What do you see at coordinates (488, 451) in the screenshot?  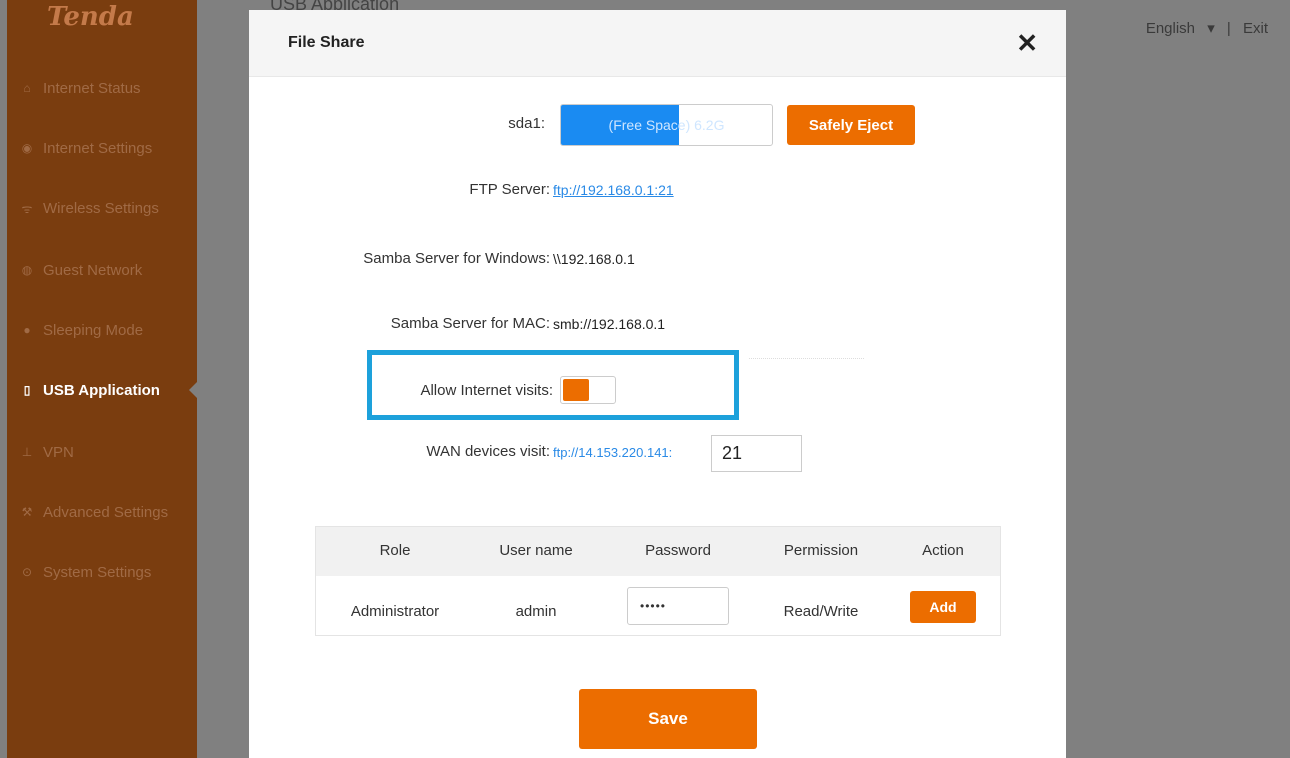 I see `wan-devices-label: WAN devices visit:` at bounding box center [488, 451].